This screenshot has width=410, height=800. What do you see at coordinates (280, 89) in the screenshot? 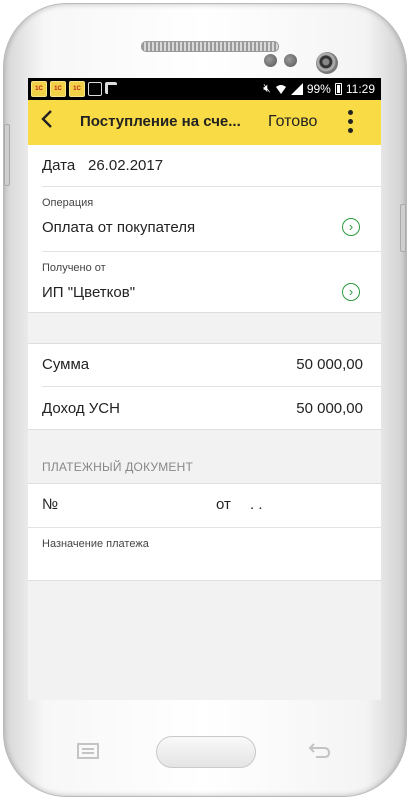
I see `wifi-icon` at bounding box center [280, 89].